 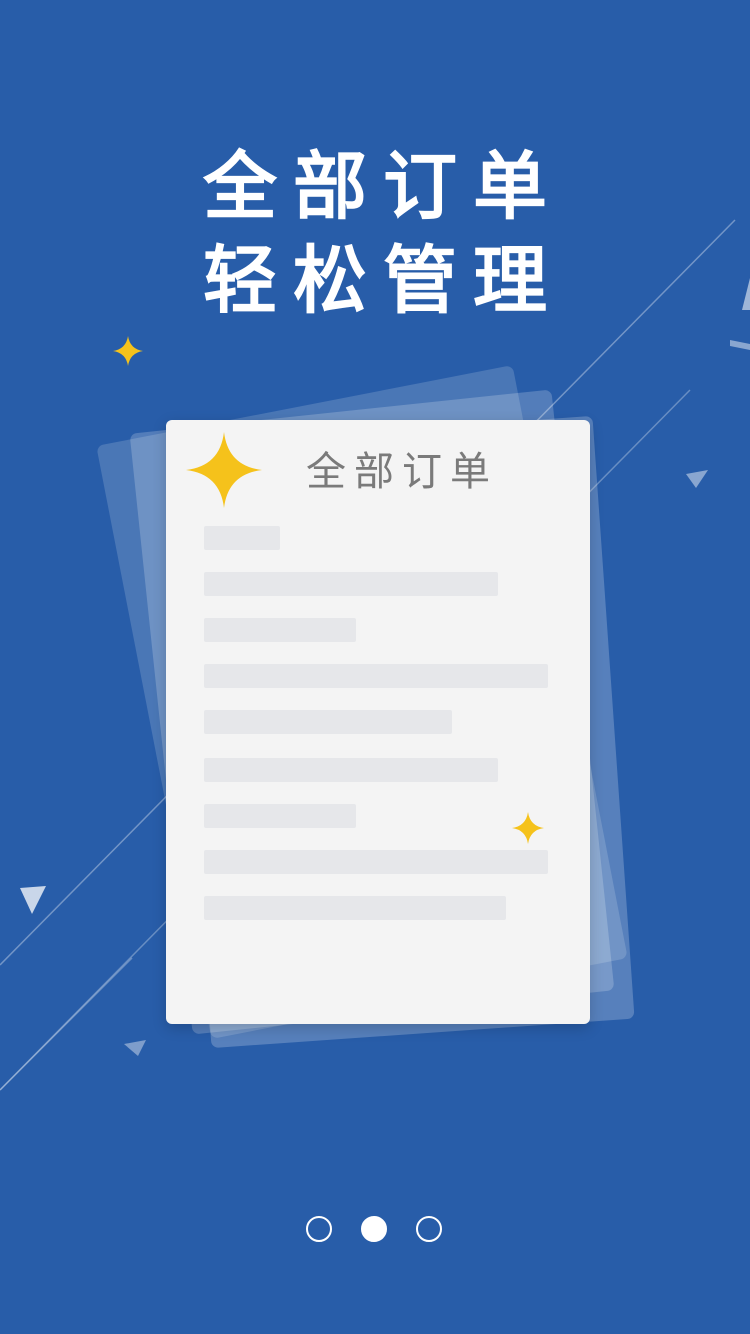 I want to click on page-indicator, so click(x=375, y=1231).